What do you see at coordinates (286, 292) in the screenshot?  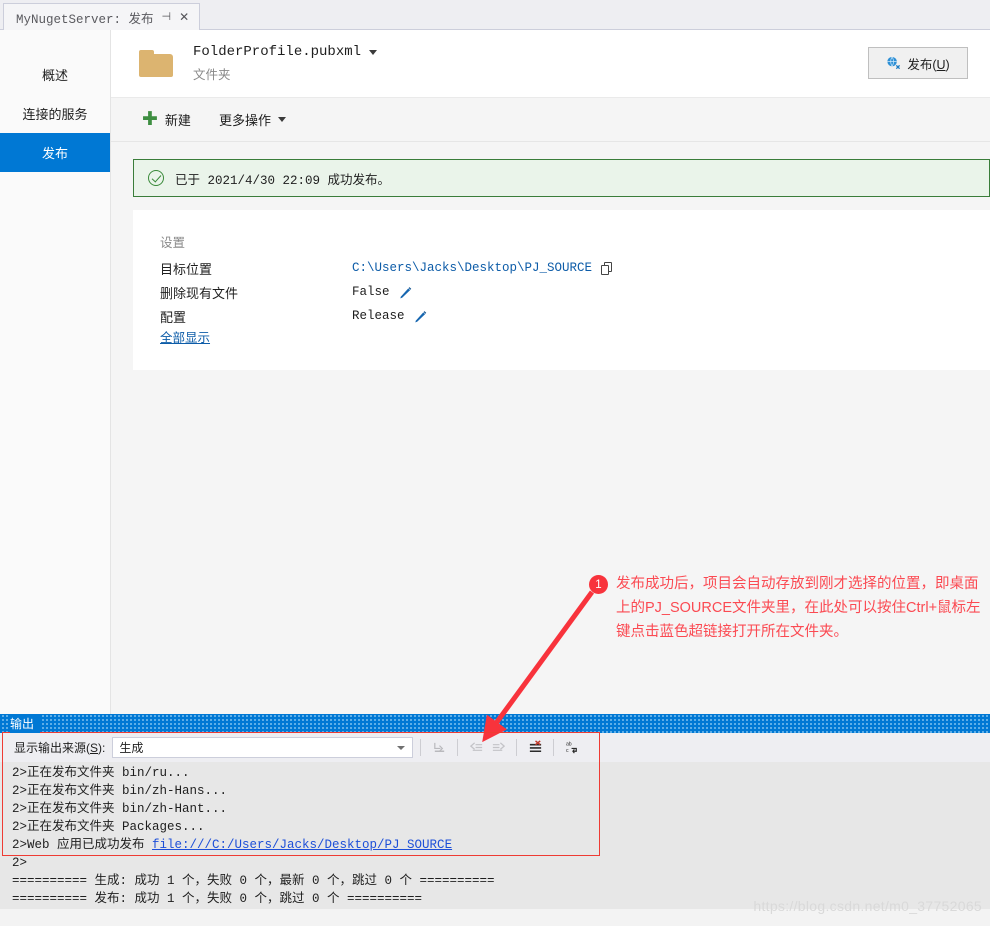 I see `settings-row-delete-existing: 删除现有文件 False` at bounding box center [286, 292].